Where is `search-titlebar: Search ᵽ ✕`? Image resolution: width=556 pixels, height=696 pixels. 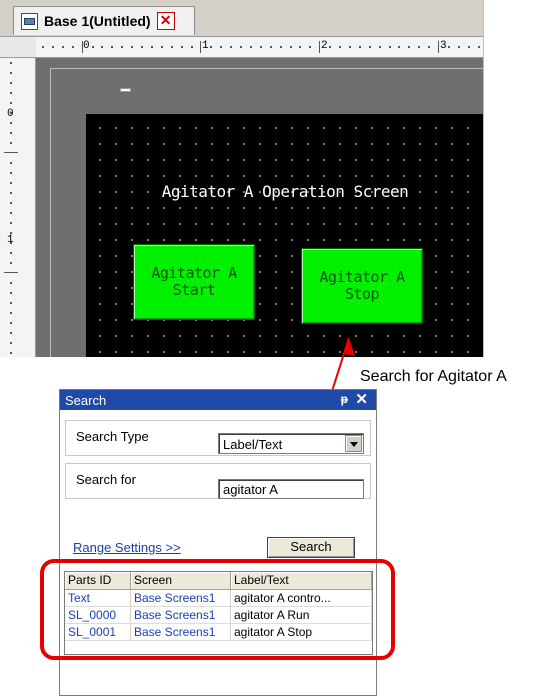
search-titlebar: Search ᵽ ✕ is located at coordinates (218, 400).